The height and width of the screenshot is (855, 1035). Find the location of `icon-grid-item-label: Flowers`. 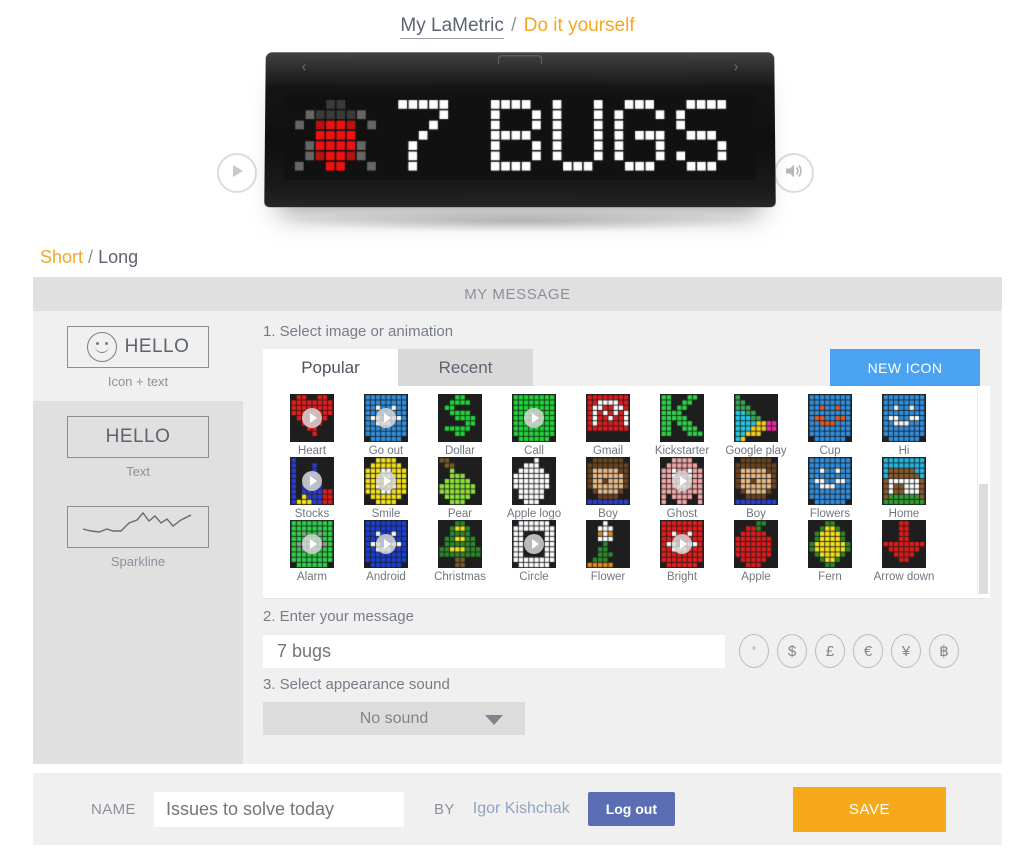

icon-grid-item-label: Flowers is located at coordinates (830, 514).